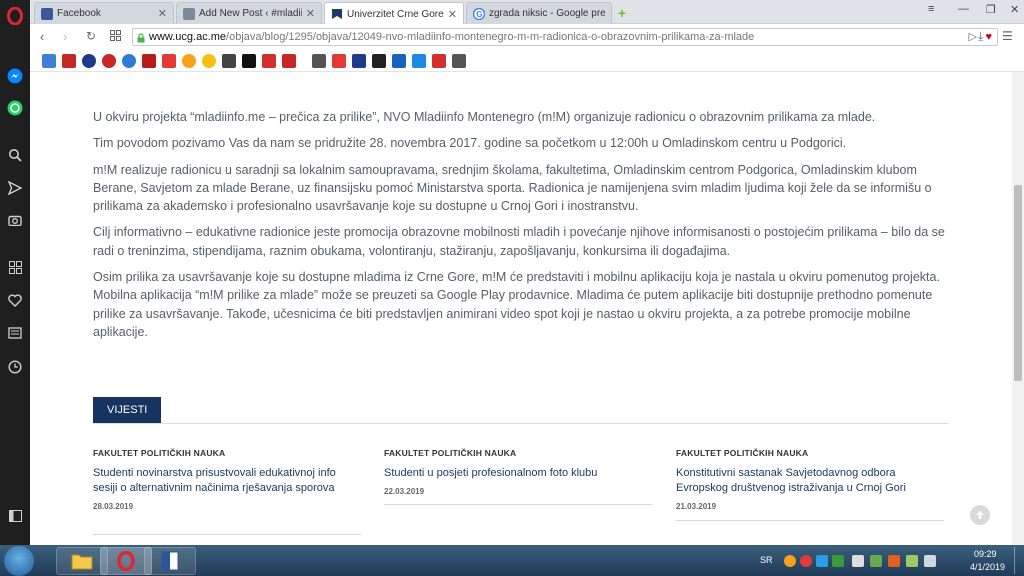  Describe the element at coordinates (15, 367) in the screenshot. I see `history-icon` at that location.